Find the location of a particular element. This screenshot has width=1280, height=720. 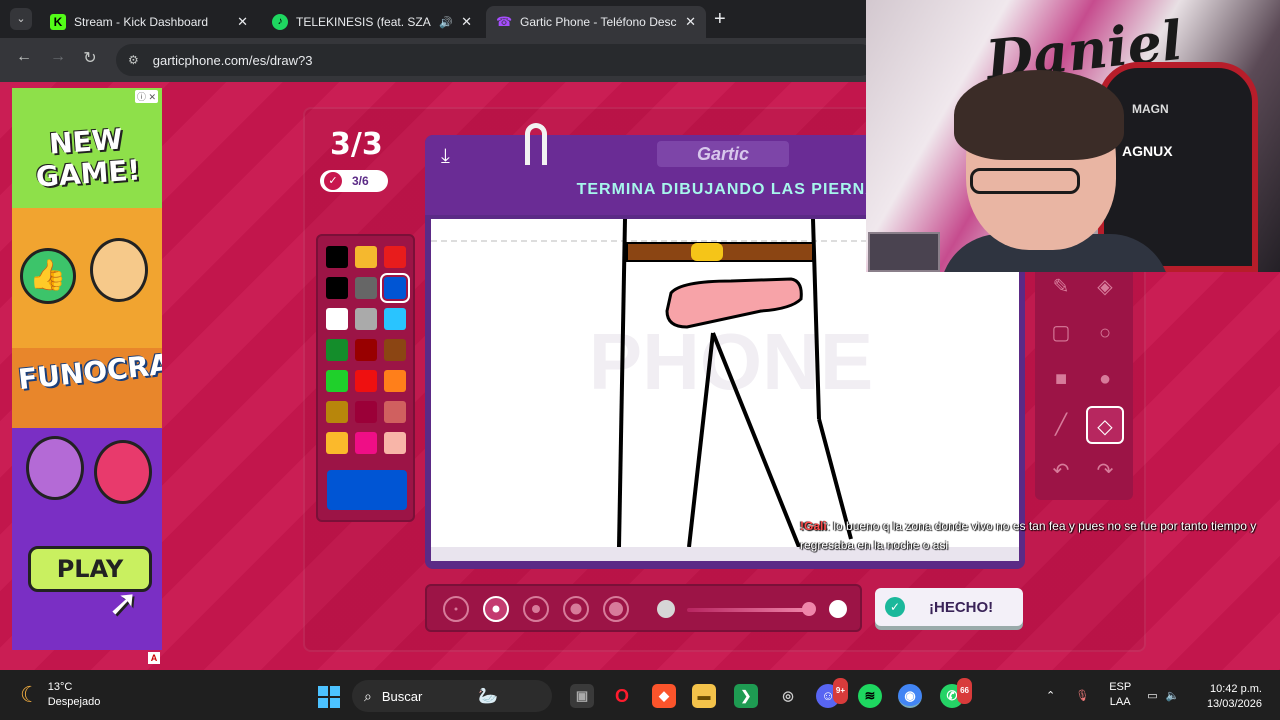

tab-title: TELEKINESIS (feat. SZA & Fu is located at coordinates (364, 22).